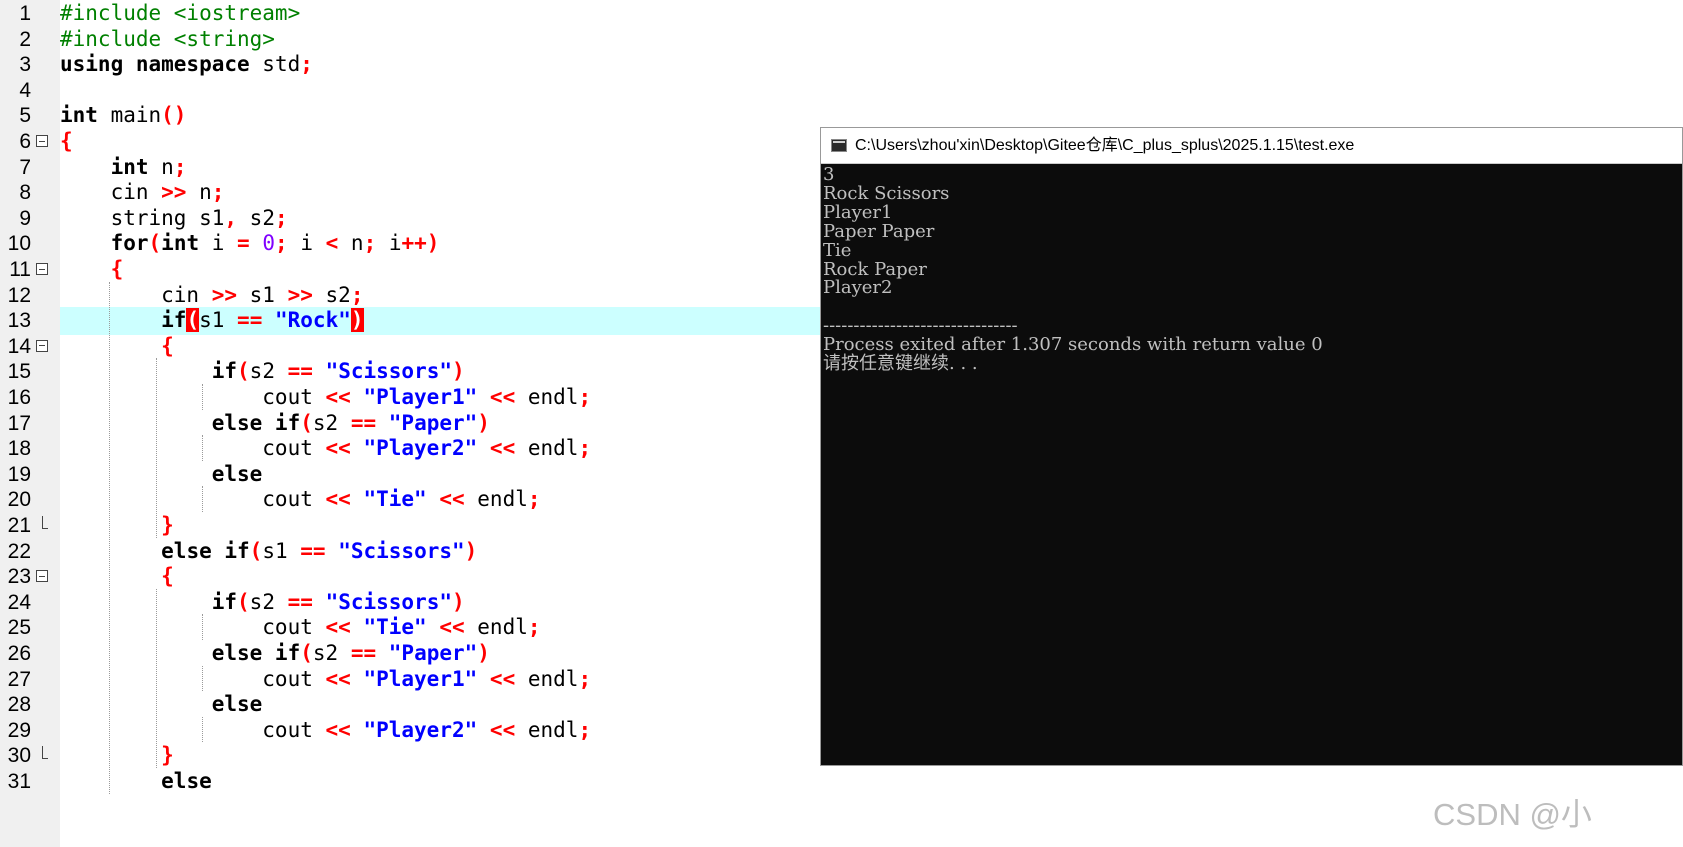 The width and height of the screenshot is (1683, 847). Describe the element at coordinates (275, 64) in the screenshot. I see `code-token: std` at that location.